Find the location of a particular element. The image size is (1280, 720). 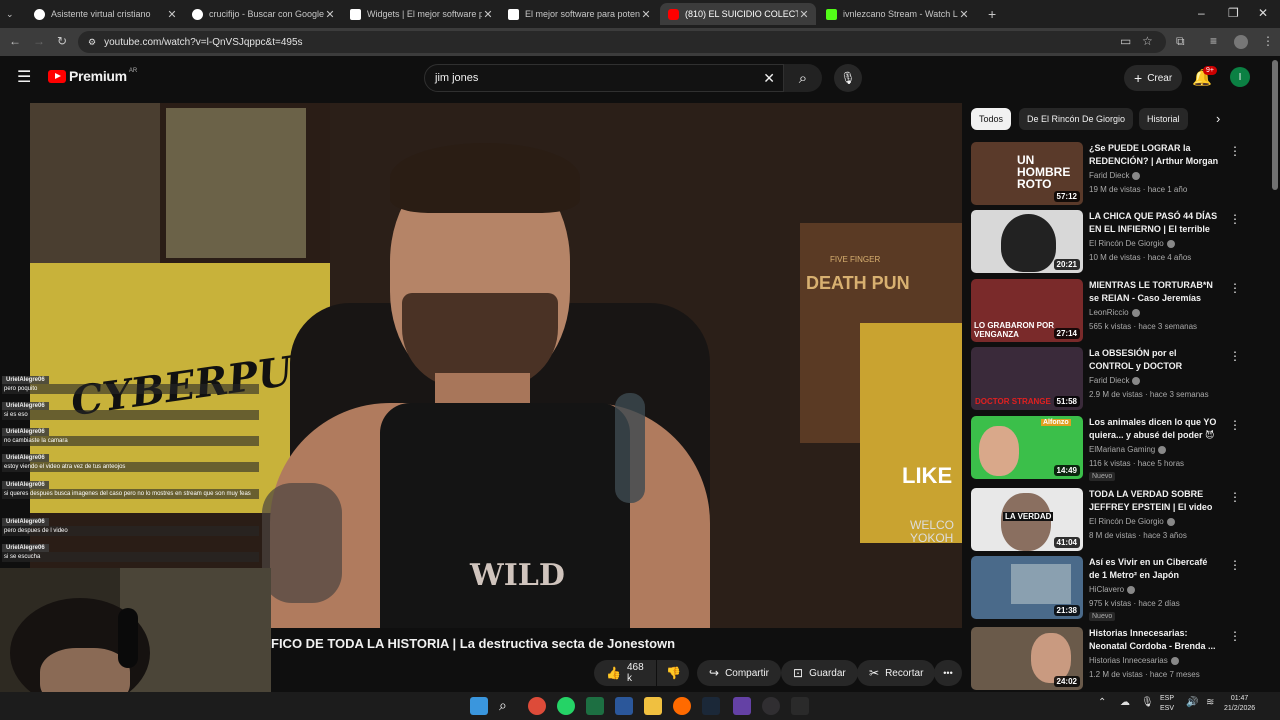

video-thumbnail: LA VERDAD 41:04 is located at coordinates (1027, 519).